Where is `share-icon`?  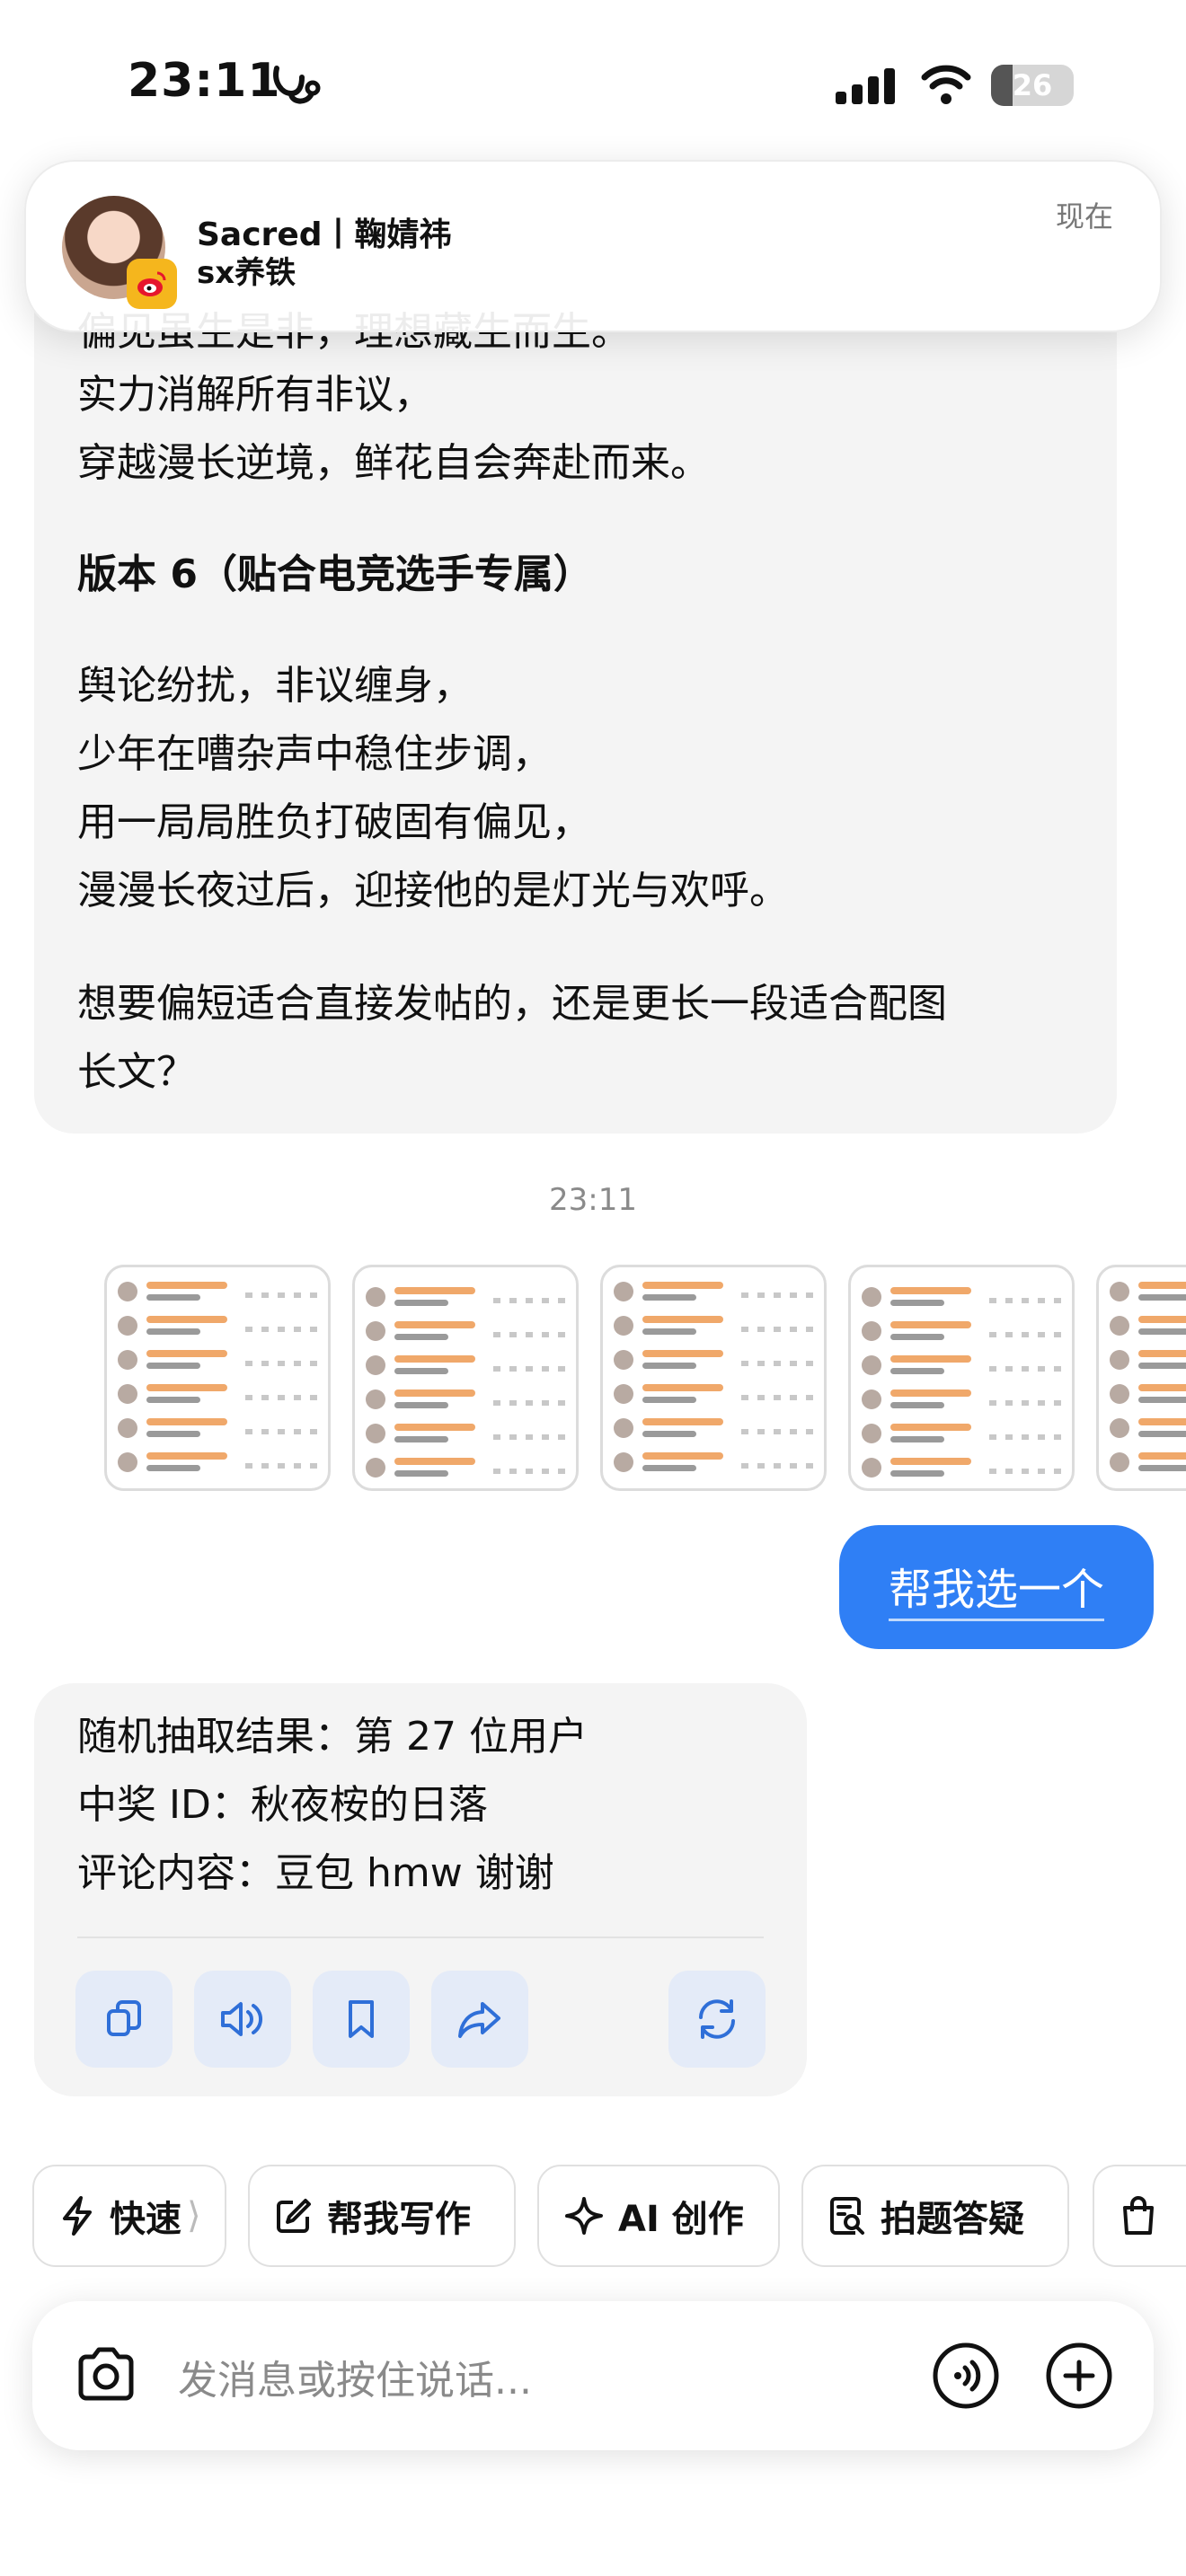
share-icon is located at coordinates (479, 2020).